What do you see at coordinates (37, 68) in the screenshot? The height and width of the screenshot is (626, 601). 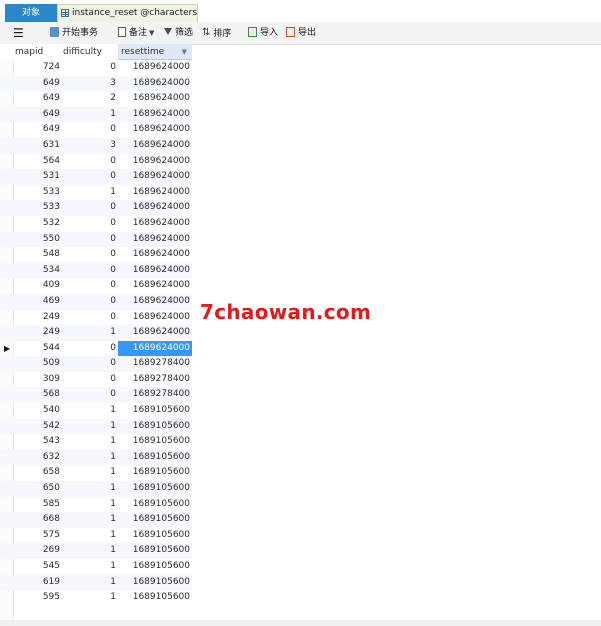 I see `cell-mapid: 724` at bounding box center [37, 68].